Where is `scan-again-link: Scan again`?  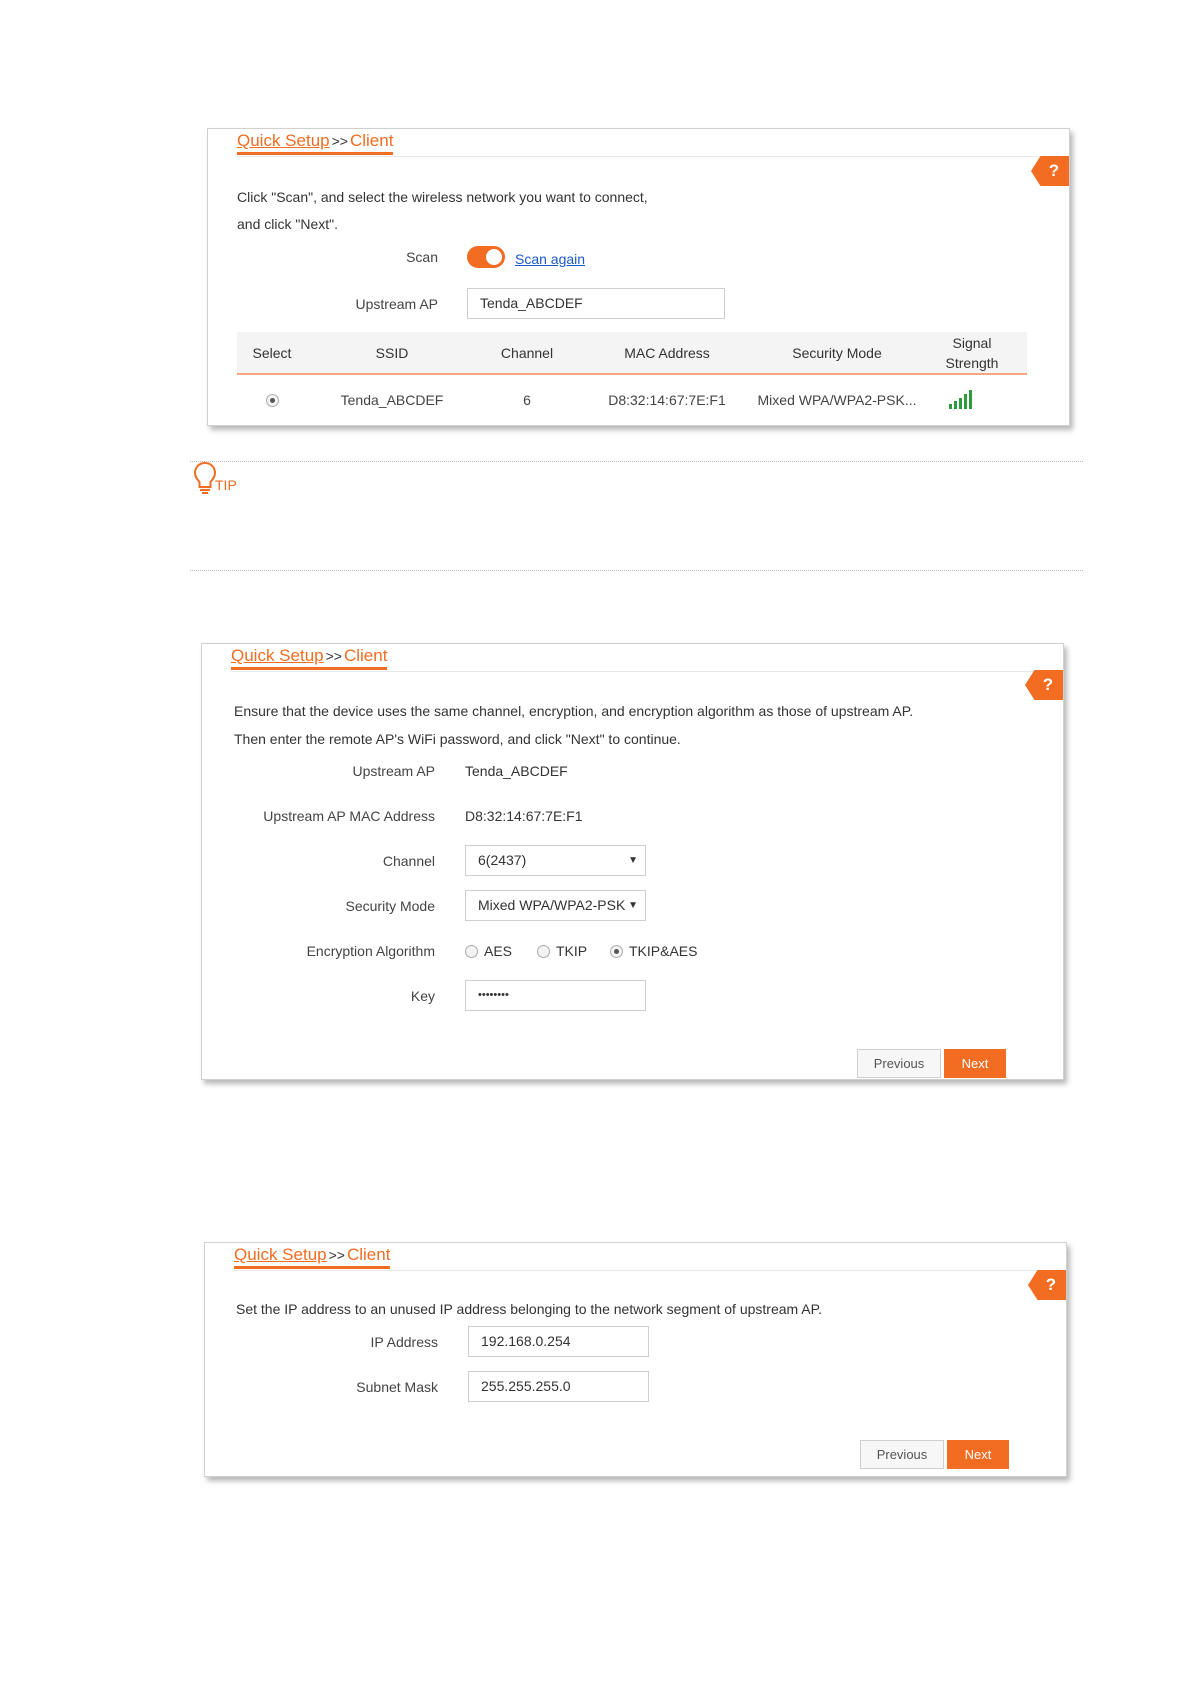 scan-again-link: Scan again is located at coordinates (550, 259).